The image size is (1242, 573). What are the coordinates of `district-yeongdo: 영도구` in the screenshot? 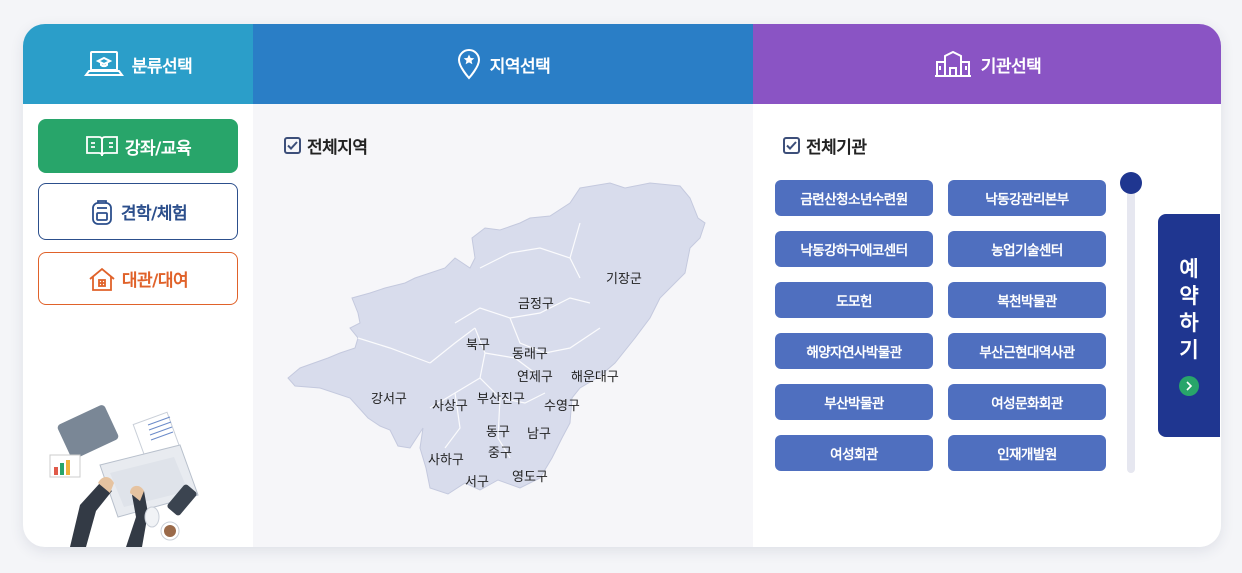 It's located at (530, 475).